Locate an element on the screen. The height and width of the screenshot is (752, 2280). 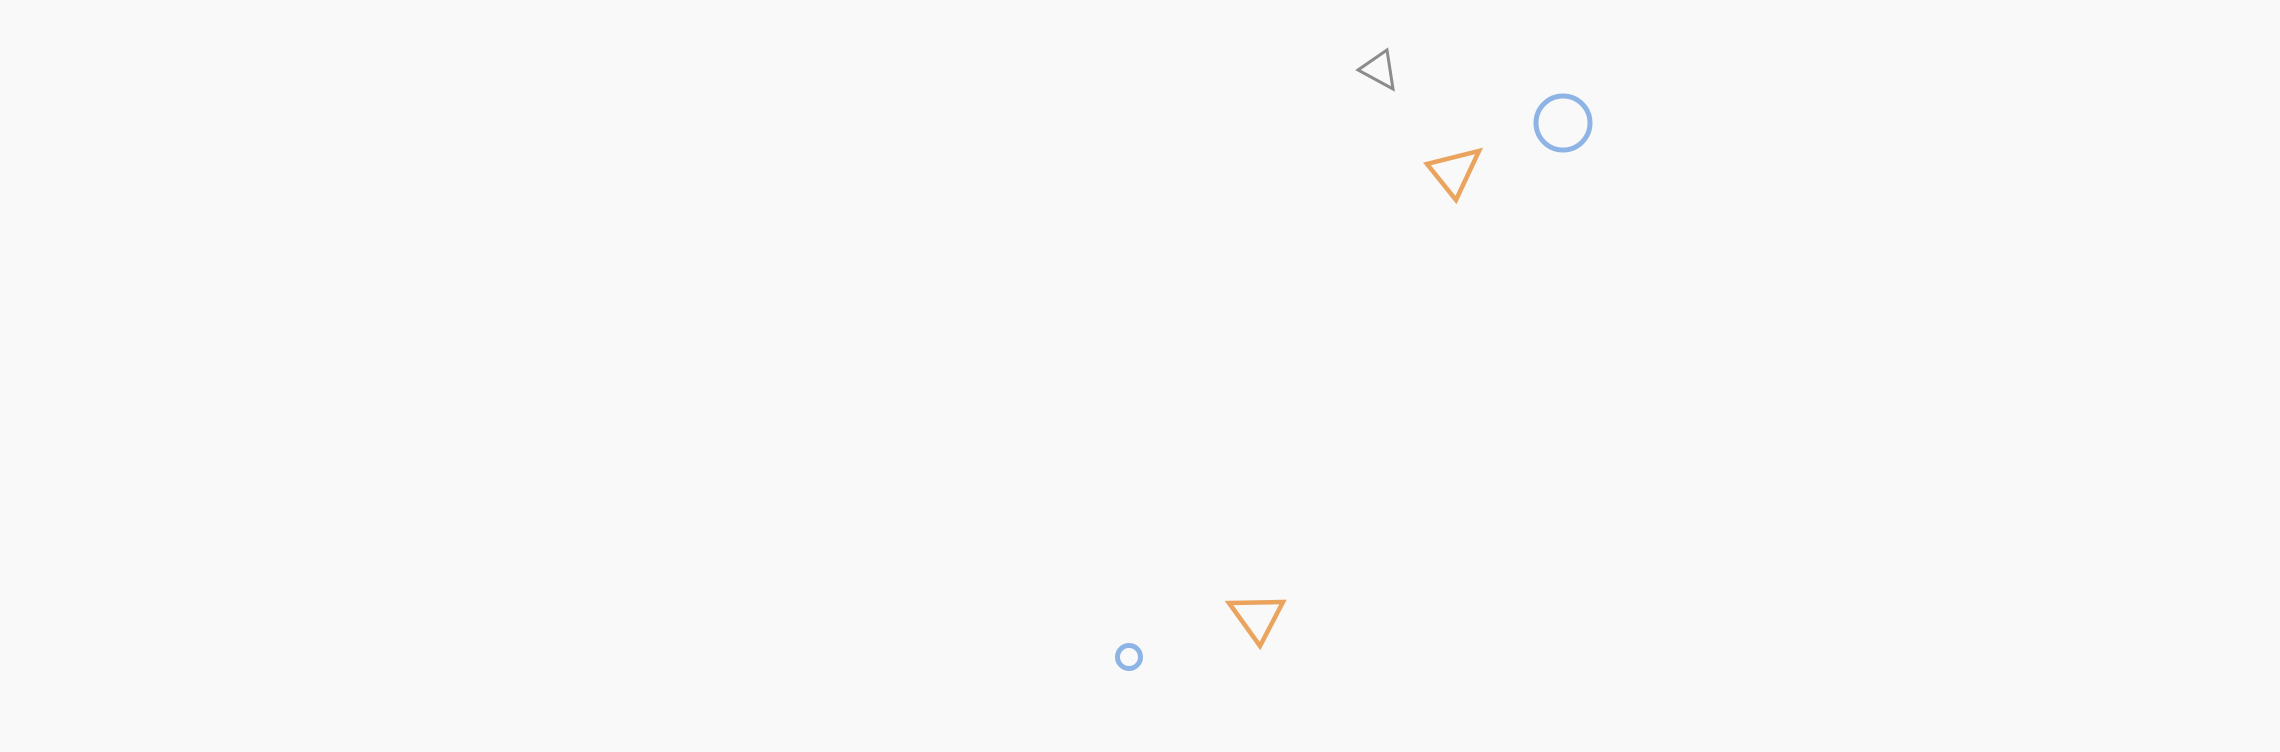
gray-triangle-icon is located at coordinates (1375, 69).